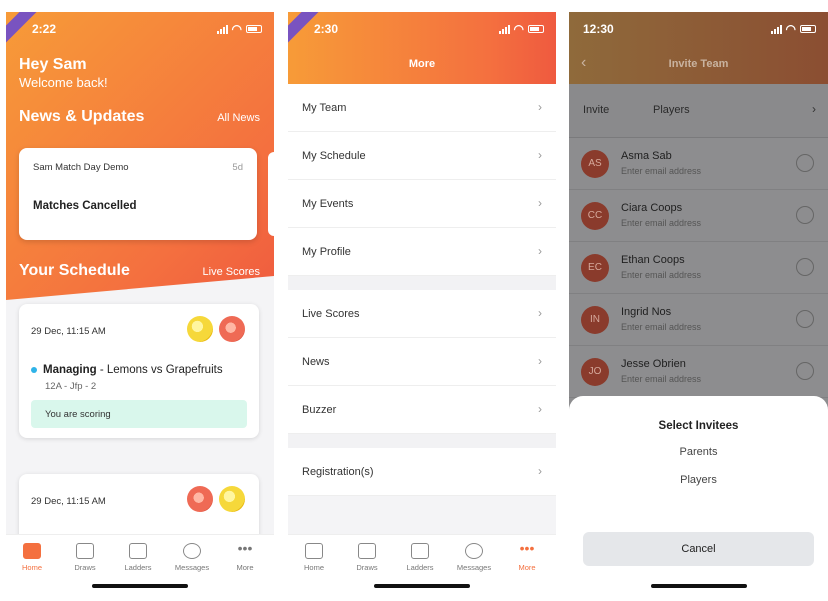  What do you see at coordinates (474, 567) in the screenshot?
I see `tab-label: Messages` at bounding box center [474, 567].